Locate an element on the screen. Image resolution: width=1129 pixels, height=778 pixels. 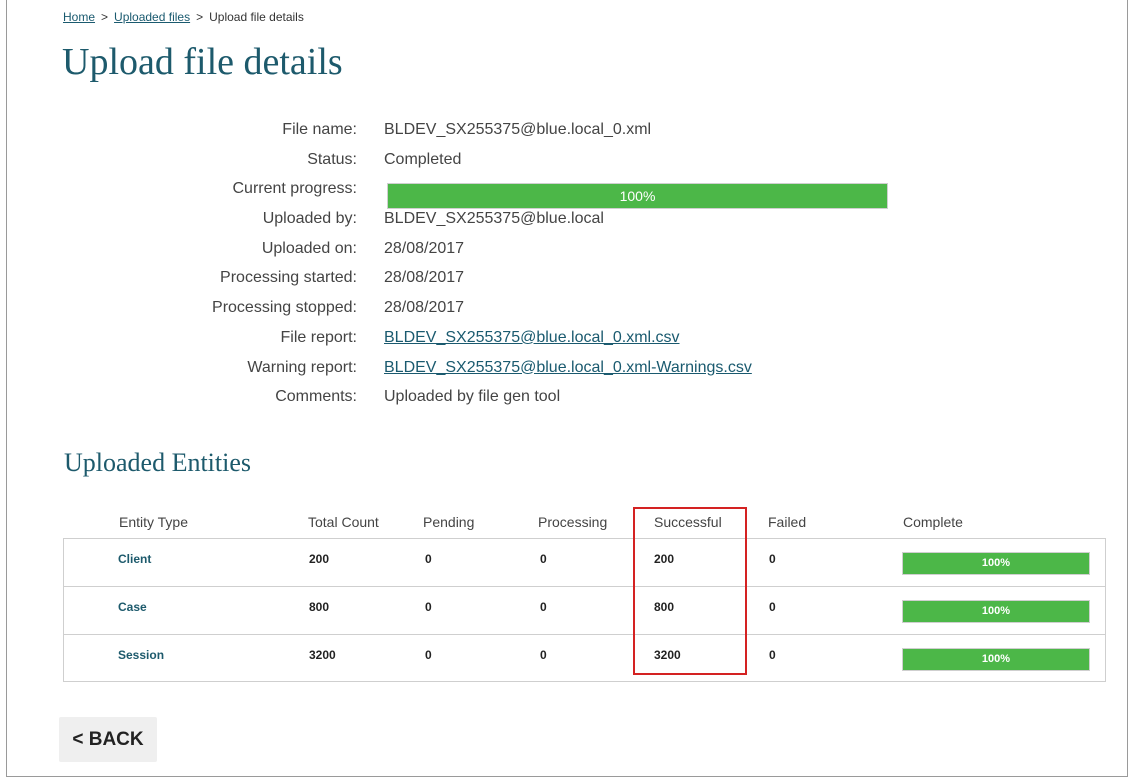
uploaded-entities-title: Uploaded Entities is located at coordinates (158, 462).